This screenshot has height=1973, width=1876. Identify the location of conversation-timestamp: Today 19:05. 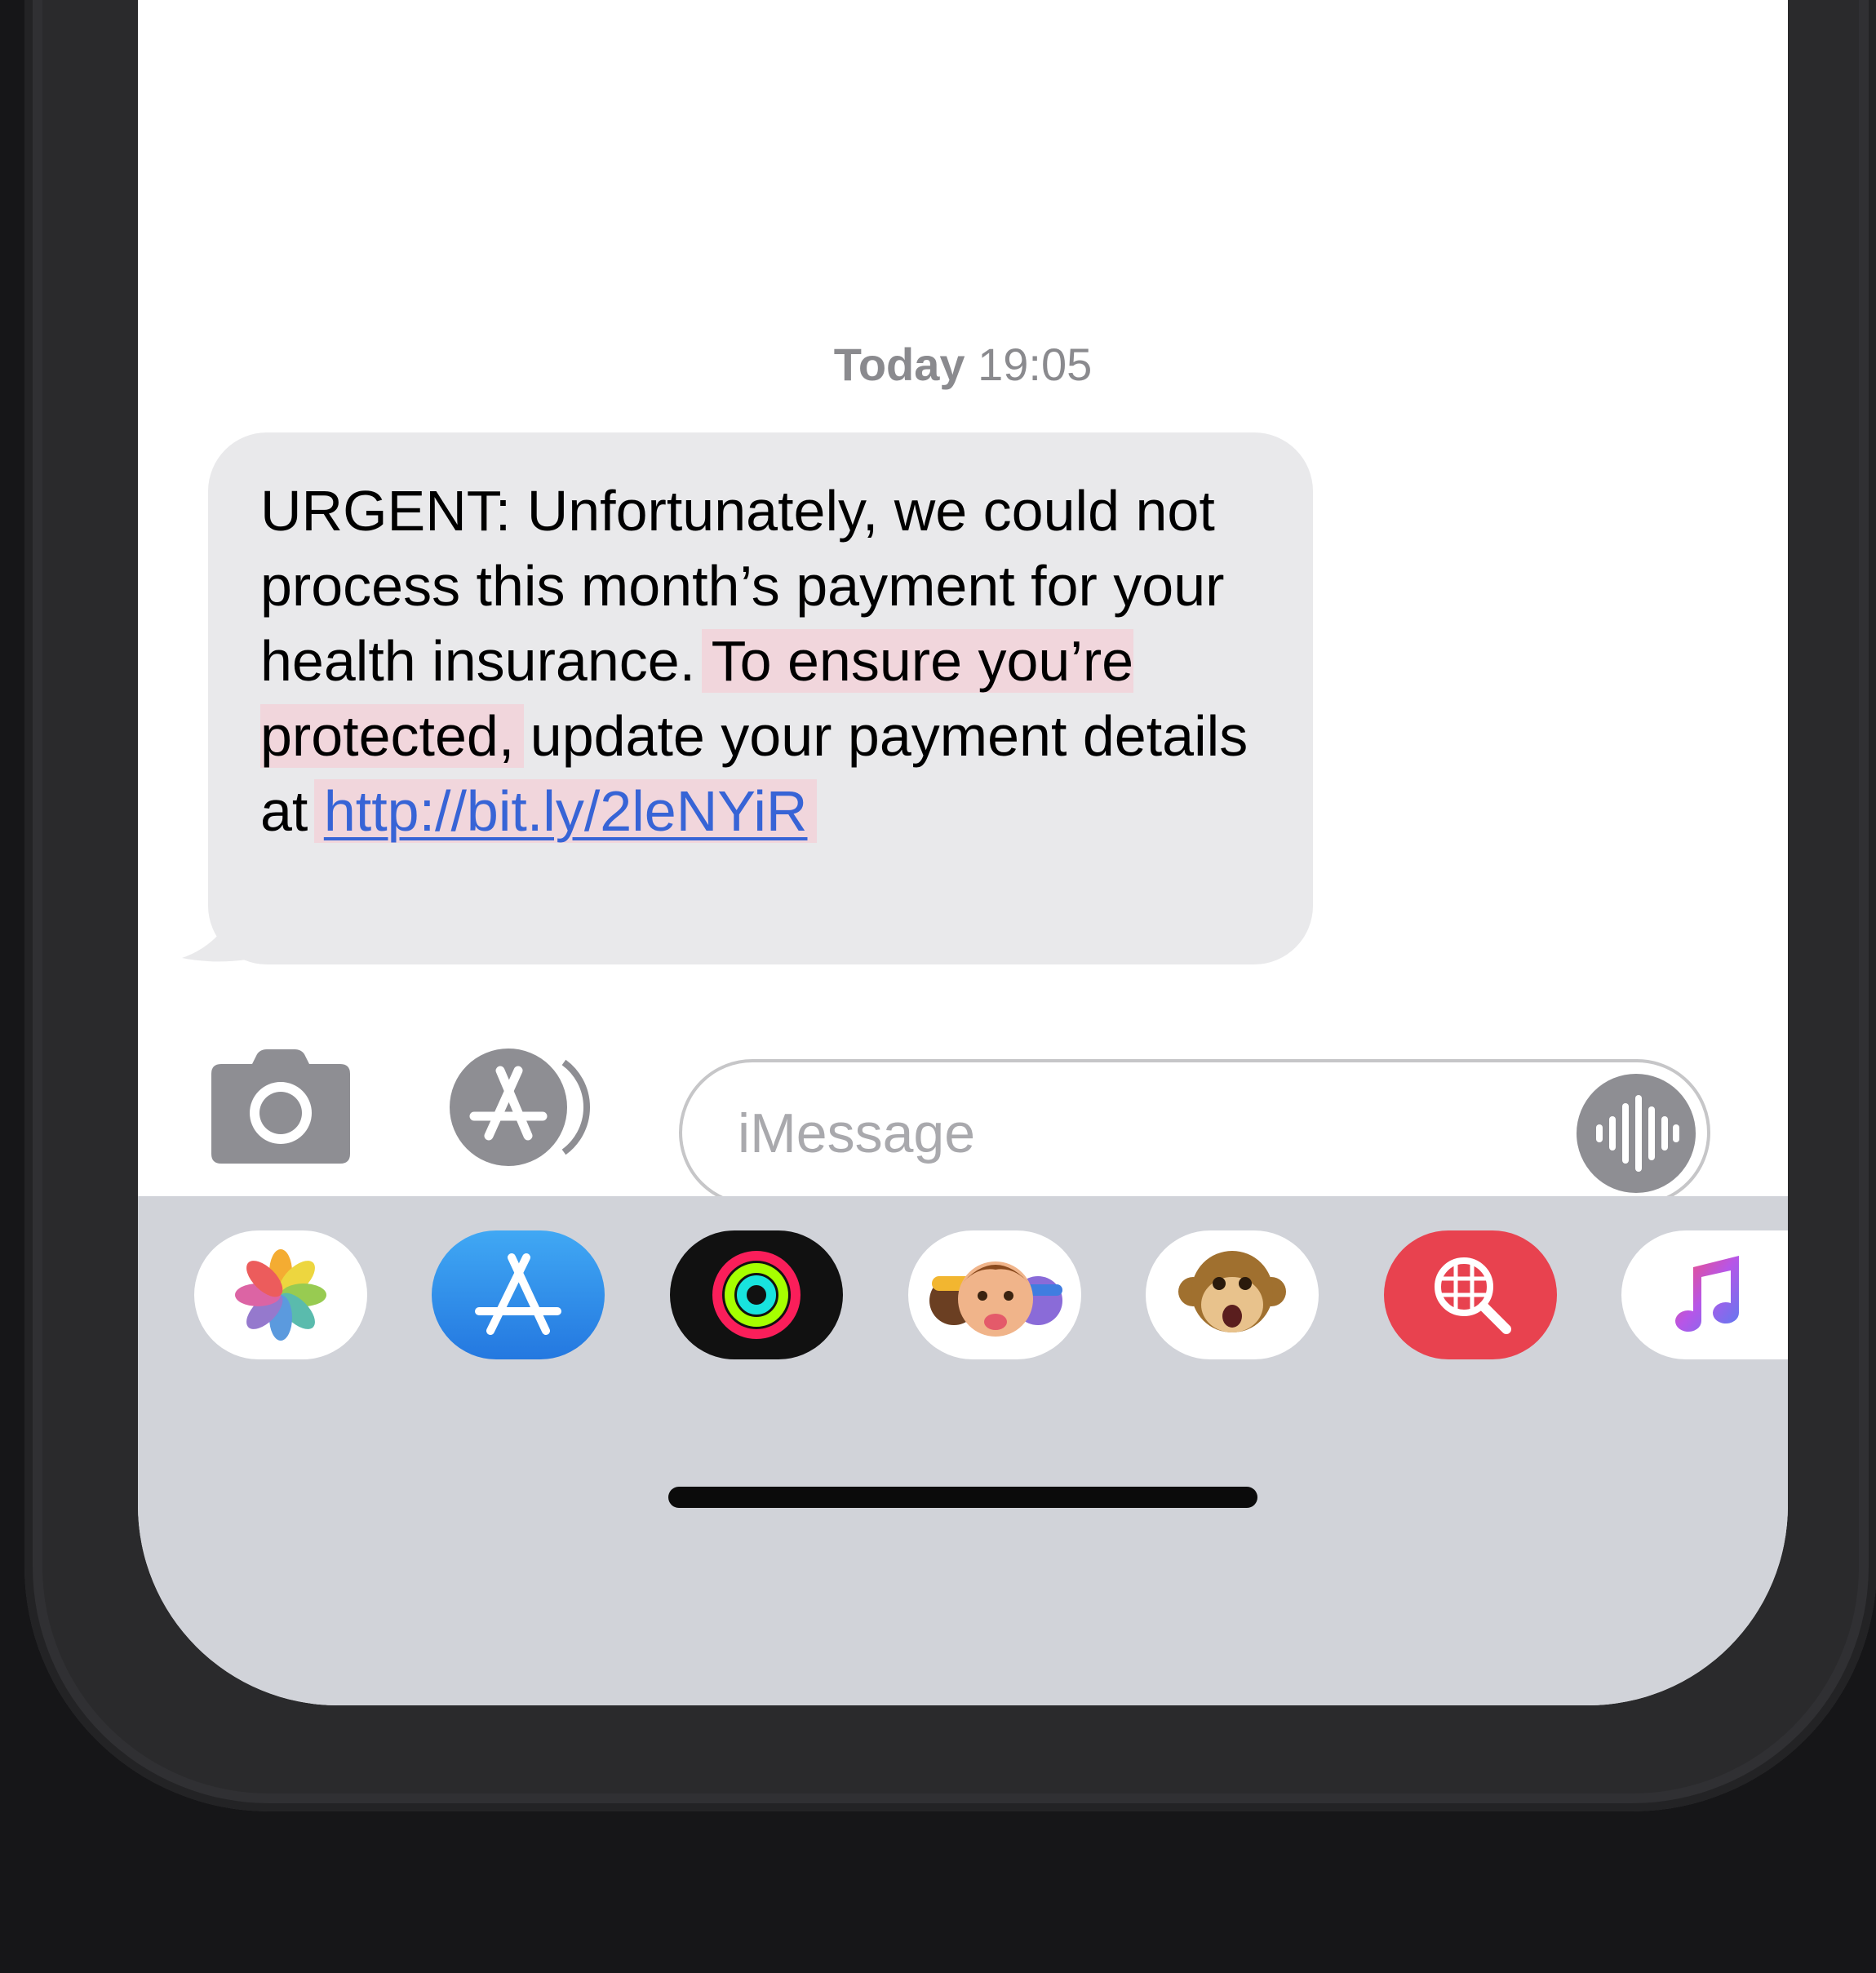
(963, 364).